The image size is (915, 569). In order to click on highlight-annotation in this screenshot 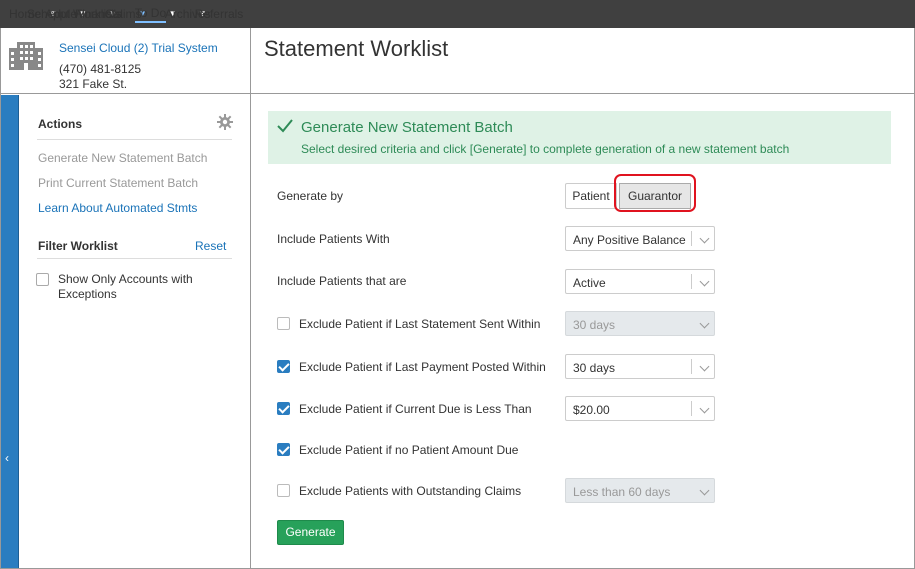, I will do `click(655, 193)`.